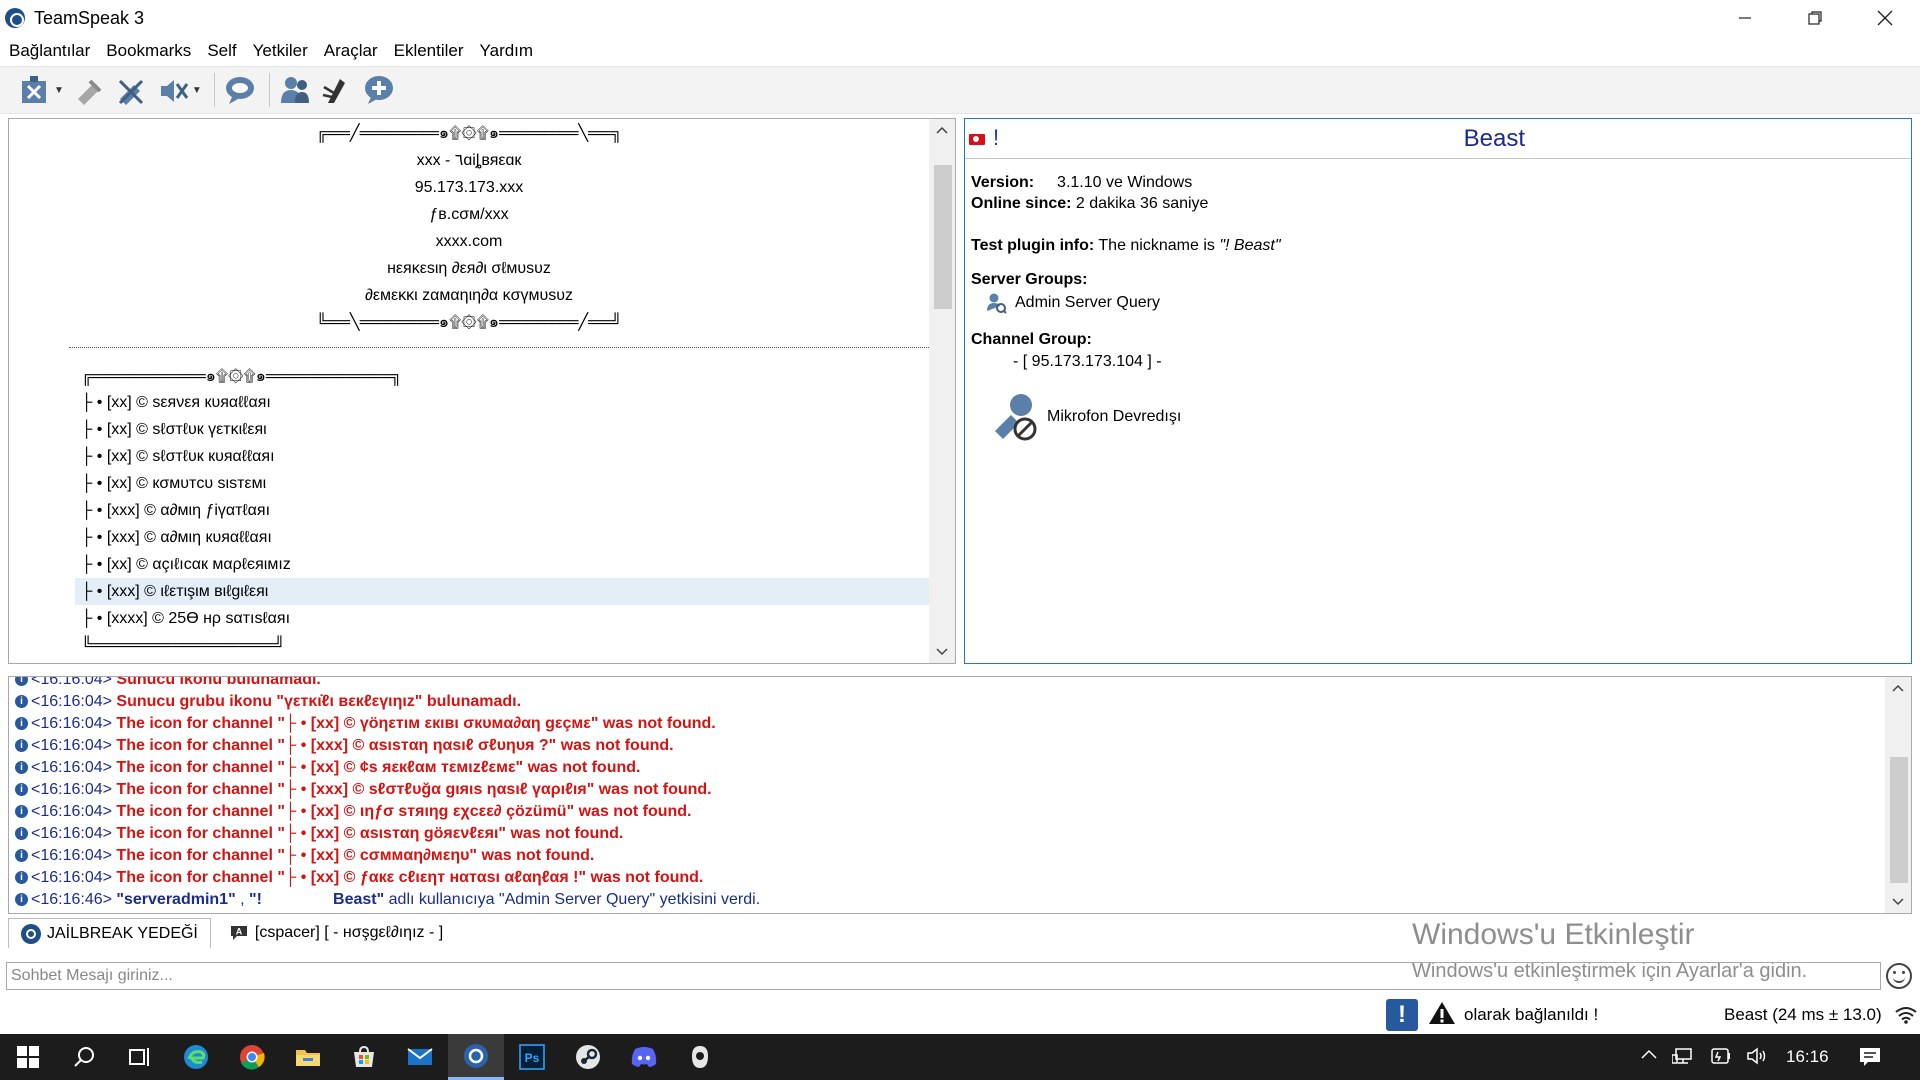 Image resolution: width=1920 pixels, height=1080 pixels. I want to click on channel-item: ├ • [xxxx] © 25ϴ нρ ѕαтıѕℓαяı, so click(505, 618).